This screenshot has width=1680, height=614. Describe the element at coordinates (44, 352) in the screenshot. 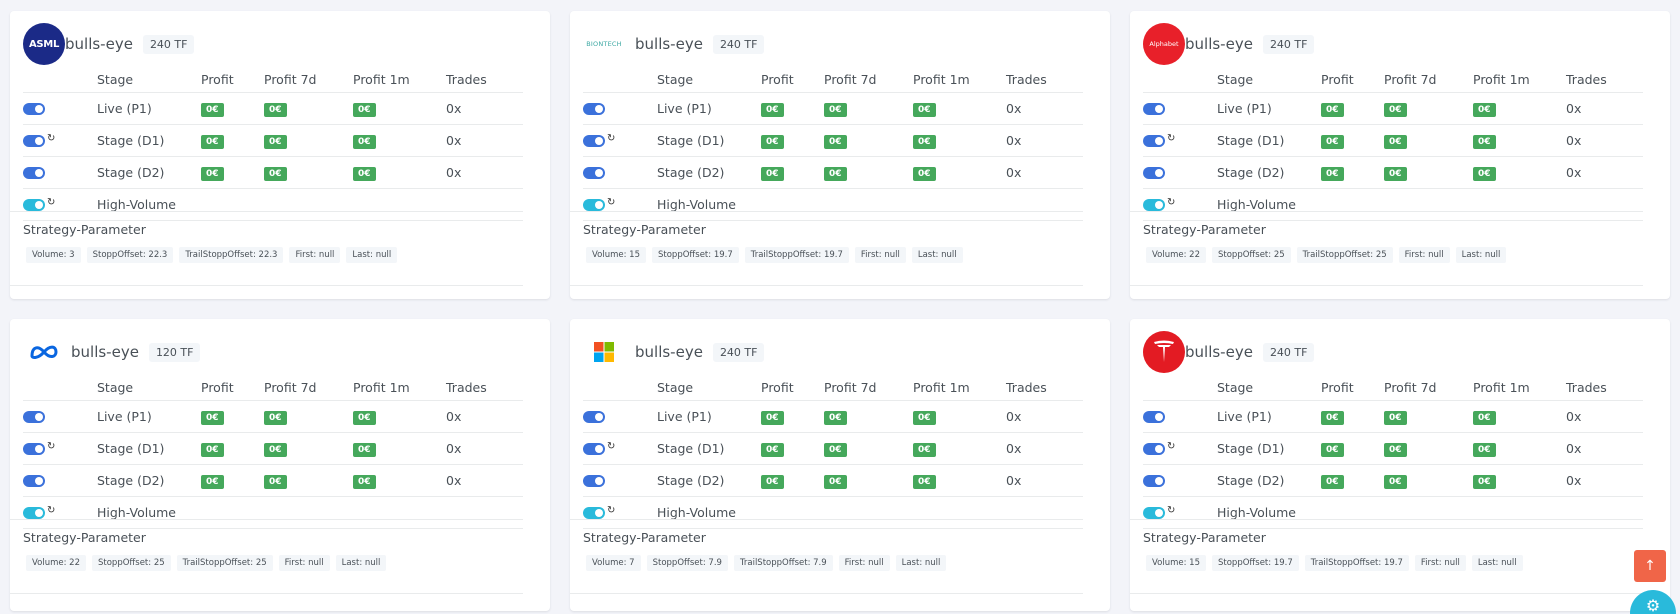

I see `meta-logo` at that location.